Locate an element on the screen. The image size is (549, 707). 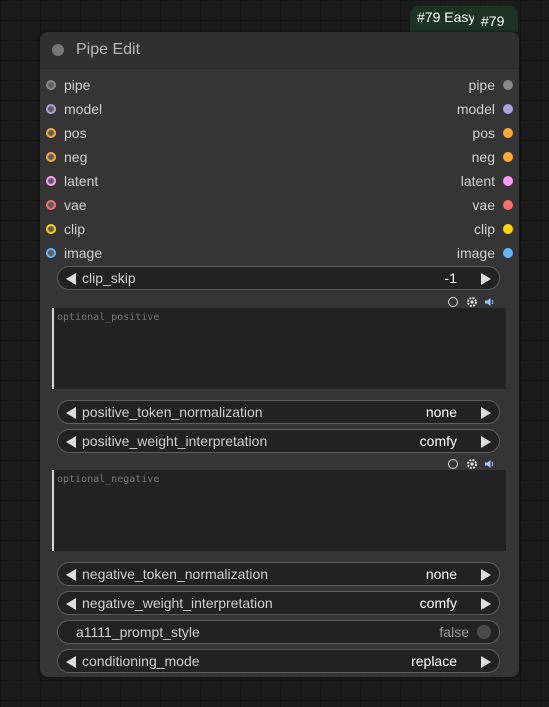
negative-textarea-toolbar is located at coordinates (473, 464).